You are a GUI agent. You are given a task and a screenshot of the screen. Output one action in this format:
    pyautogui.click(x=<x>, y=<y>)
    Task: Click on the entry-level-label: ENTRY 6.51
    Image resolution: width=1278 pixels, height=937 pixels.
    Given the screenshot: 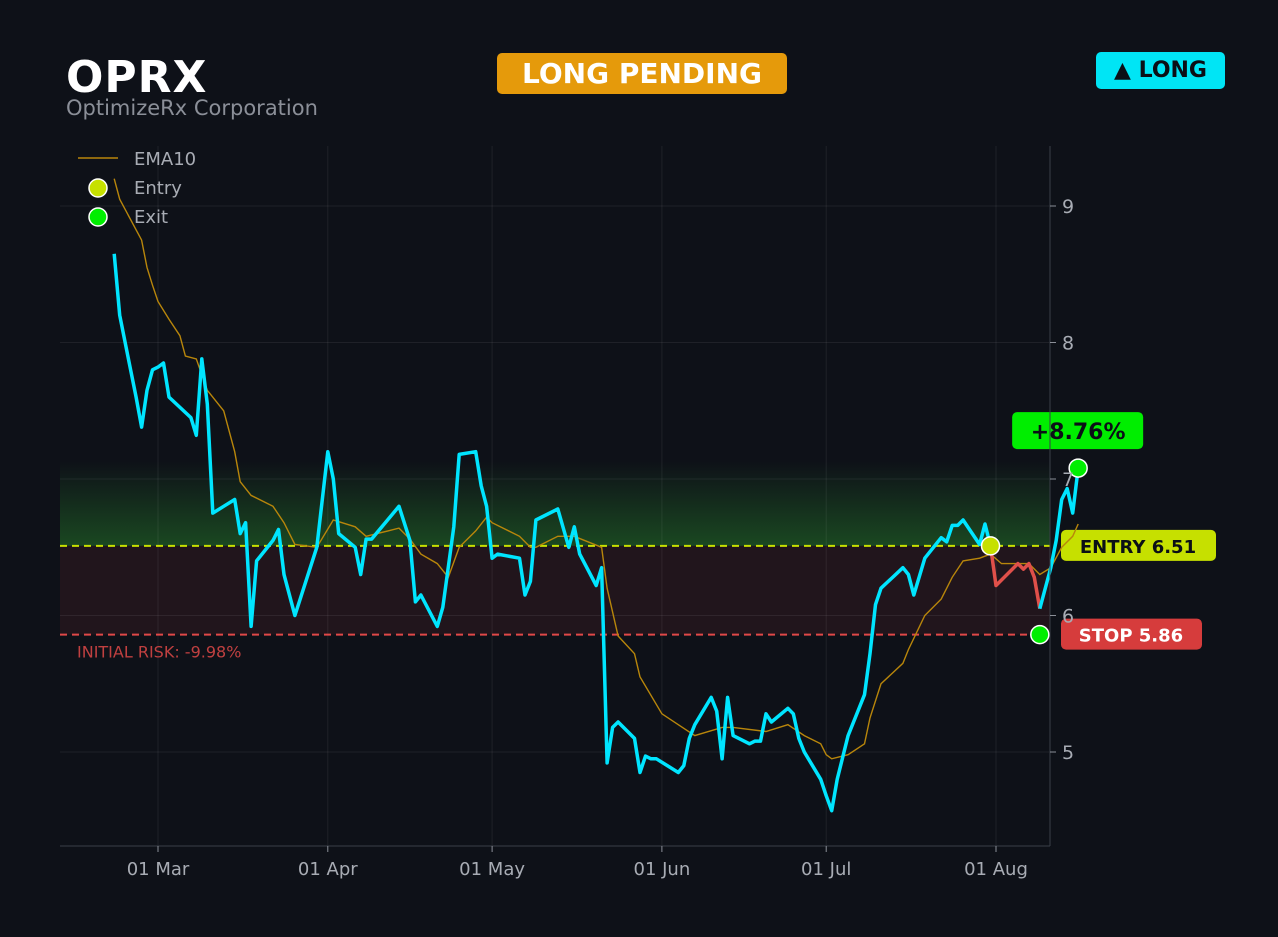 What is the action you would take?
    pyautogui.click(x=1138, y=547)
    